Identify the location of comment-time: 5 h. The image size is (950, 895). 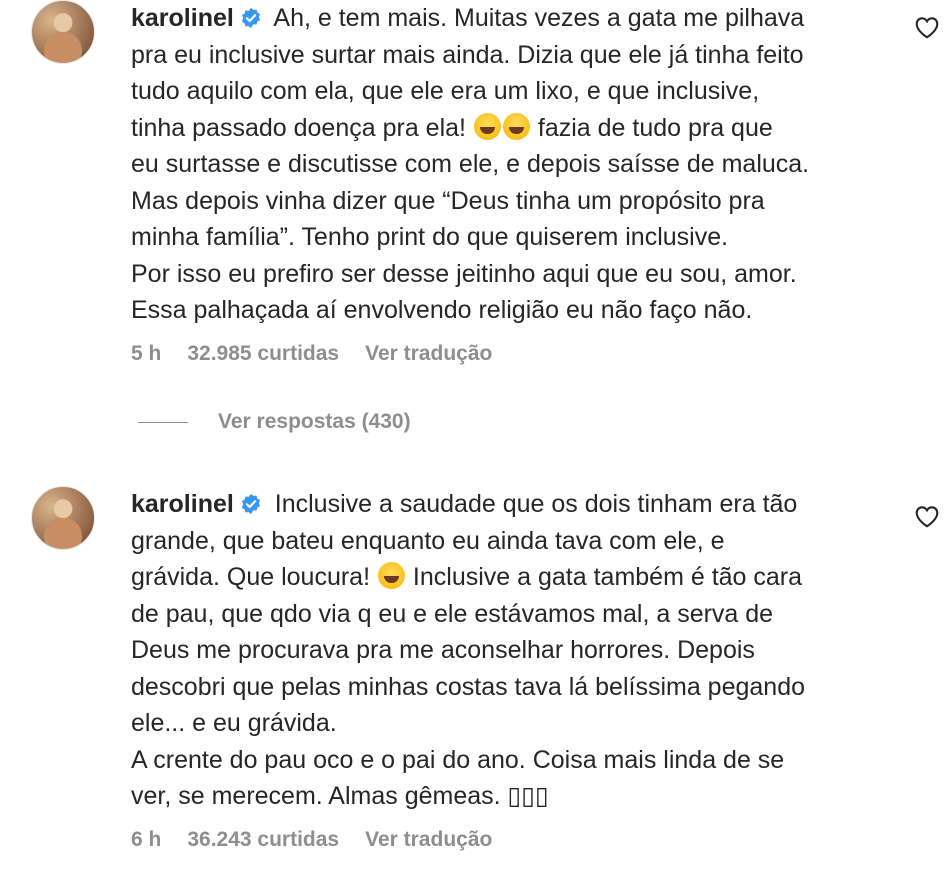
(146, 353).